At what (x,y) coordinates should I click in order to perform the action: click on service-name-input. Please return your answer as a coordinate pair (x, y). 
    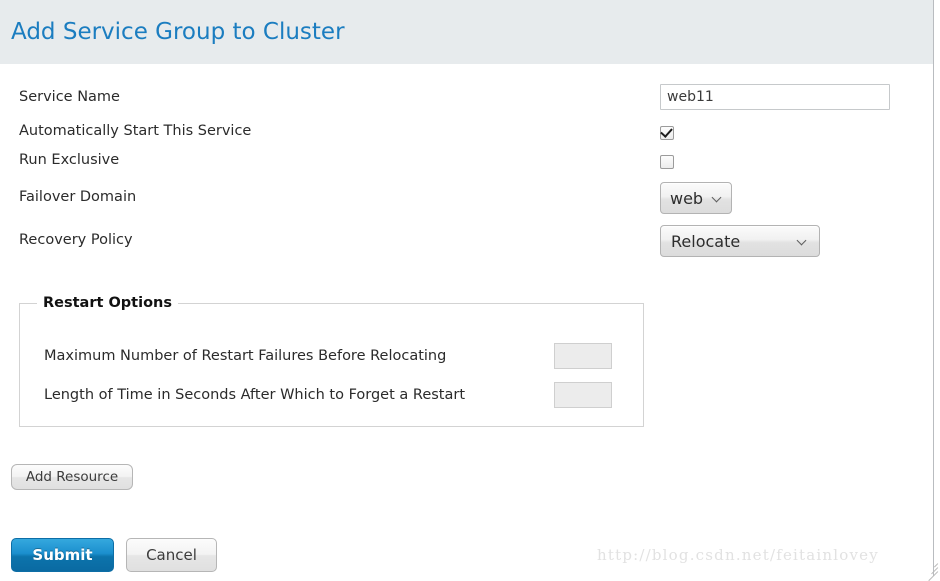
    Looking at the image, I should click on (775, 97).